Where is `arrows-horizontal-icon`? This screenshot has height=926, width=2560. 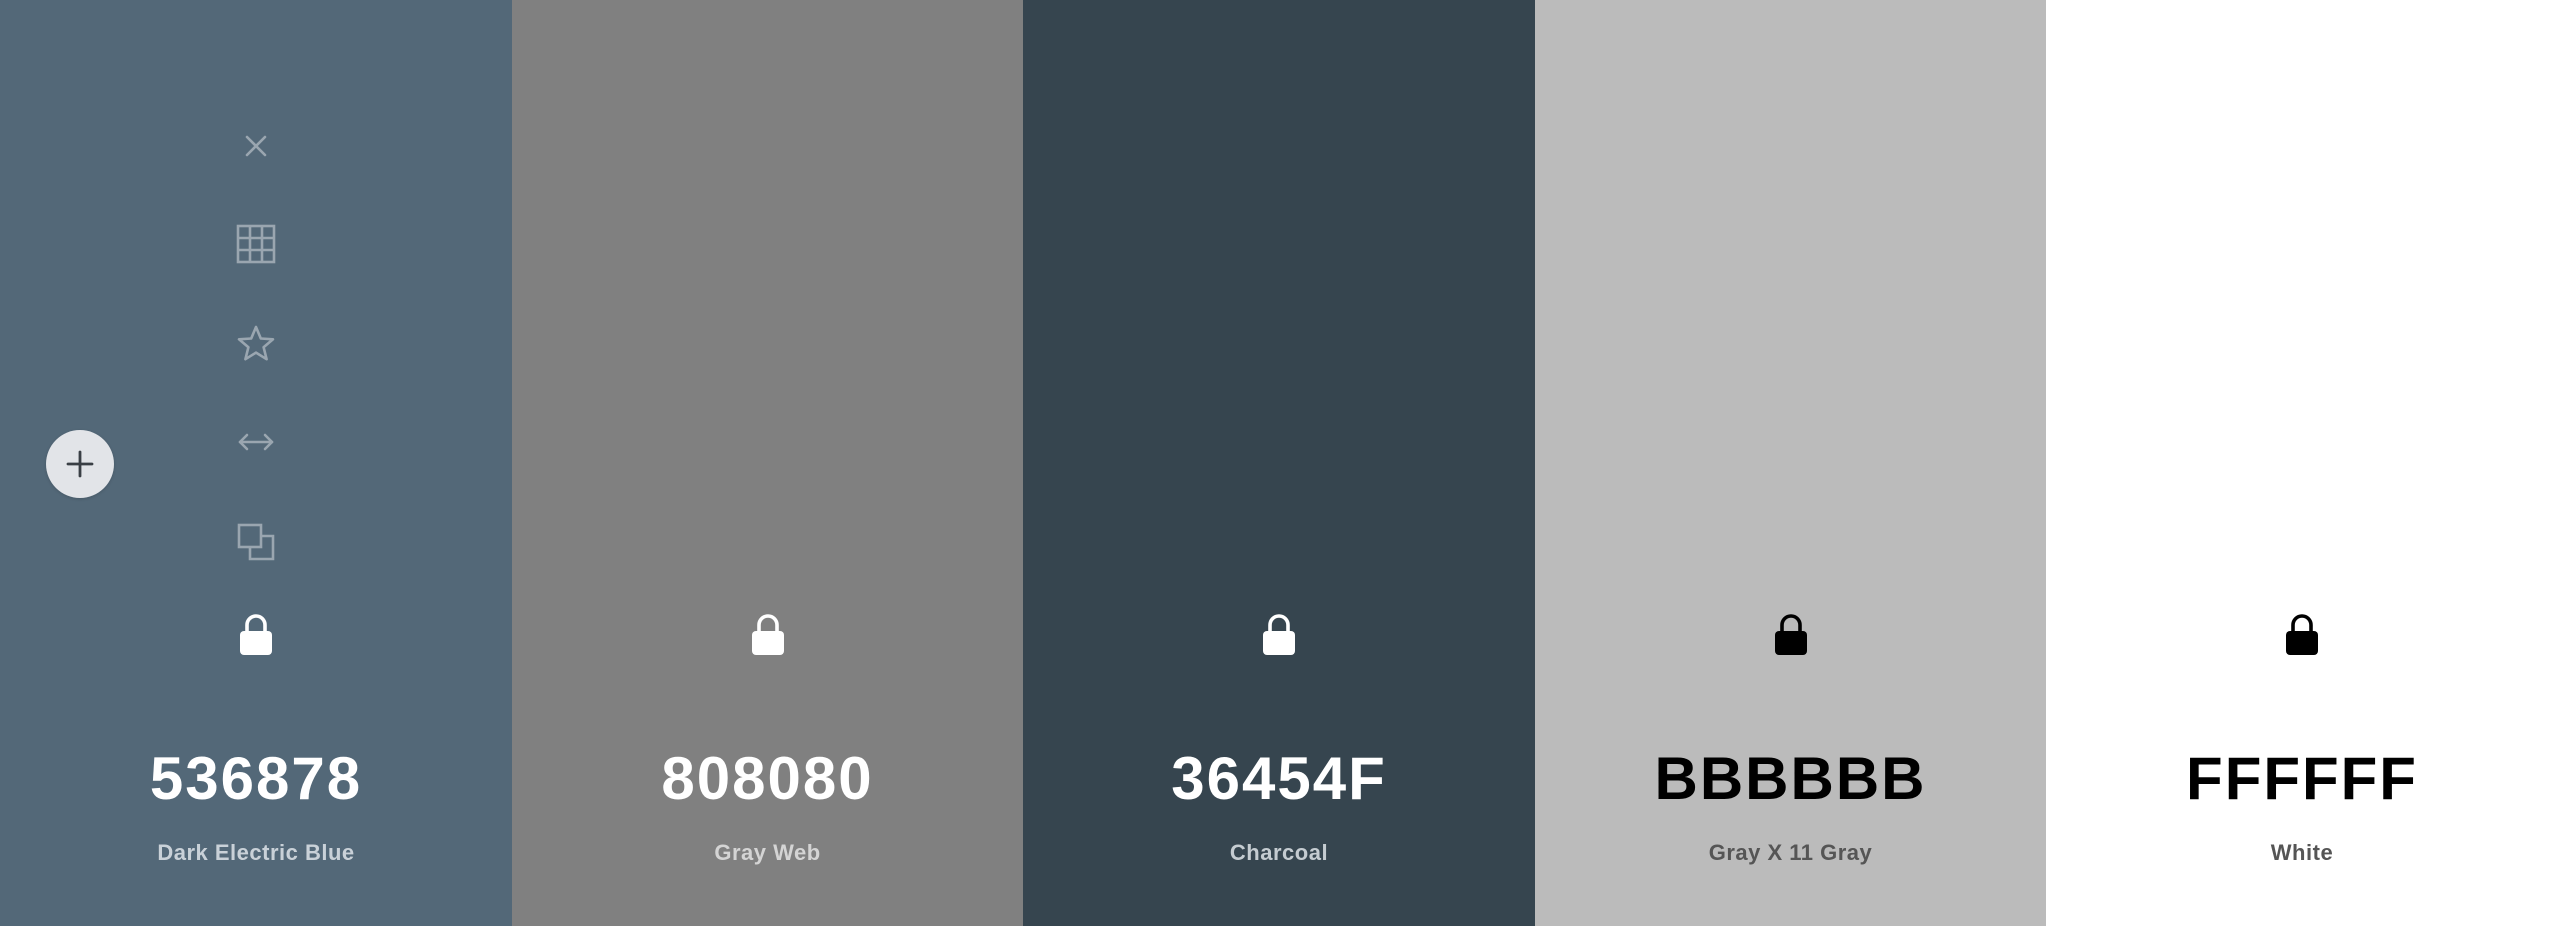
arrows-horizontal-icon is located at coordinates (256, 442).